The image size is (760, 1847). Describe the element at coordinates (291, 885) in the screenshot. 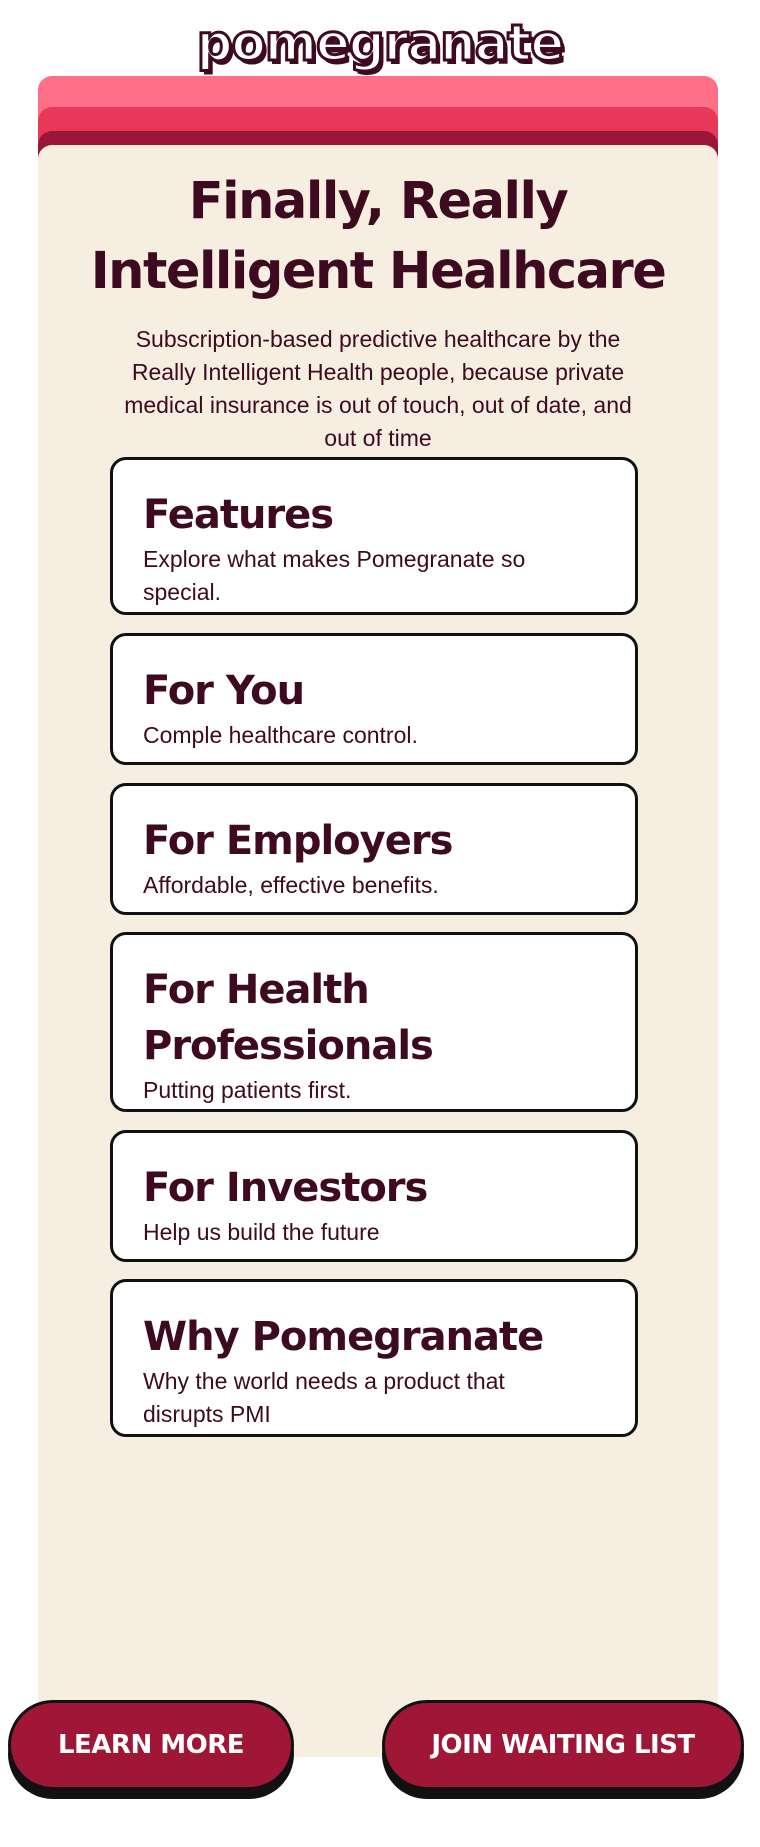

I see `card-description: Affordable, effective benefits.` at that location.